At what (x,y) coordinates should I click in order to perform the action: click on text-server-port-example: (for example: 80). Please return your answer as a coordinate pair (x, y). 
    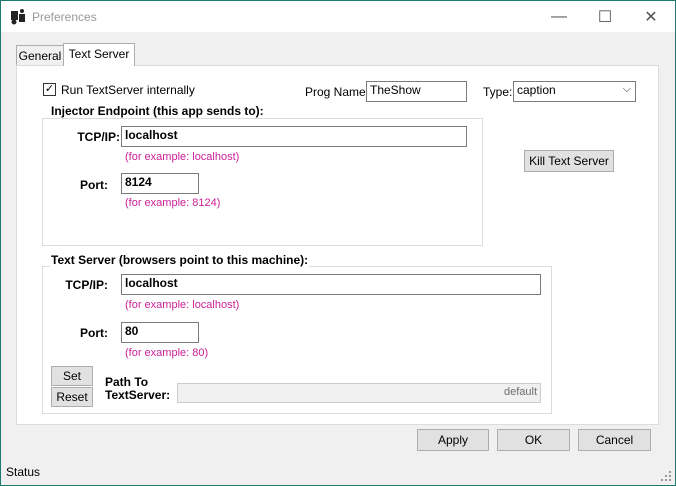
    Looking at the image, I should click on (167, 353).